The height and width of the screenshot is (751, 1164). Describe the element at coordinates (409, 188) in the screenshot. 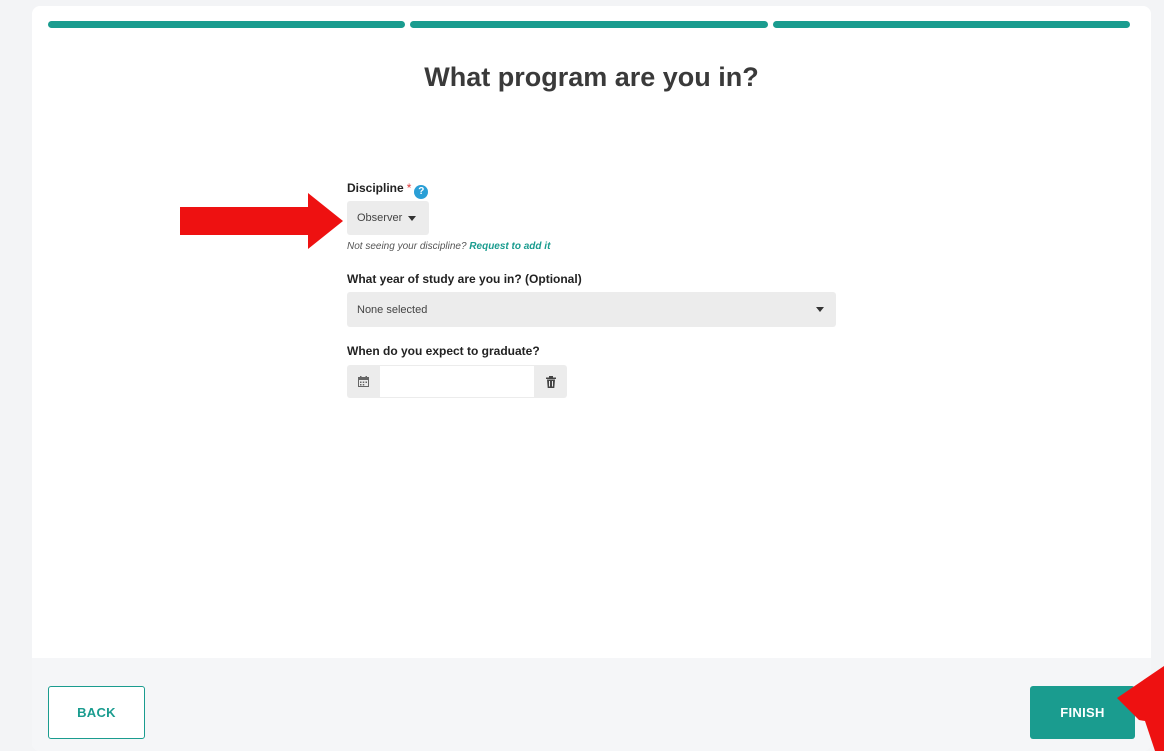

I see `required-mark: *` at that location.